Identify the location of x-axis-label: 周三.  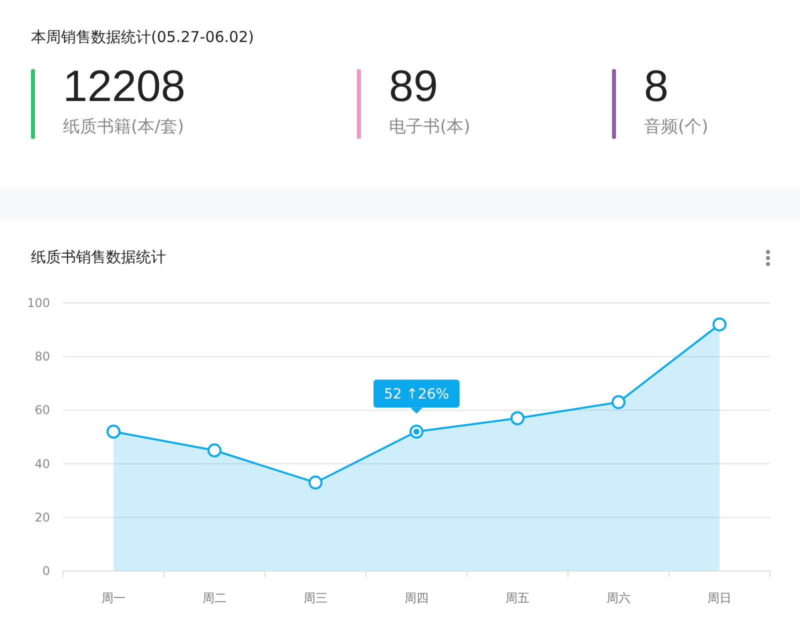
(316, 598).